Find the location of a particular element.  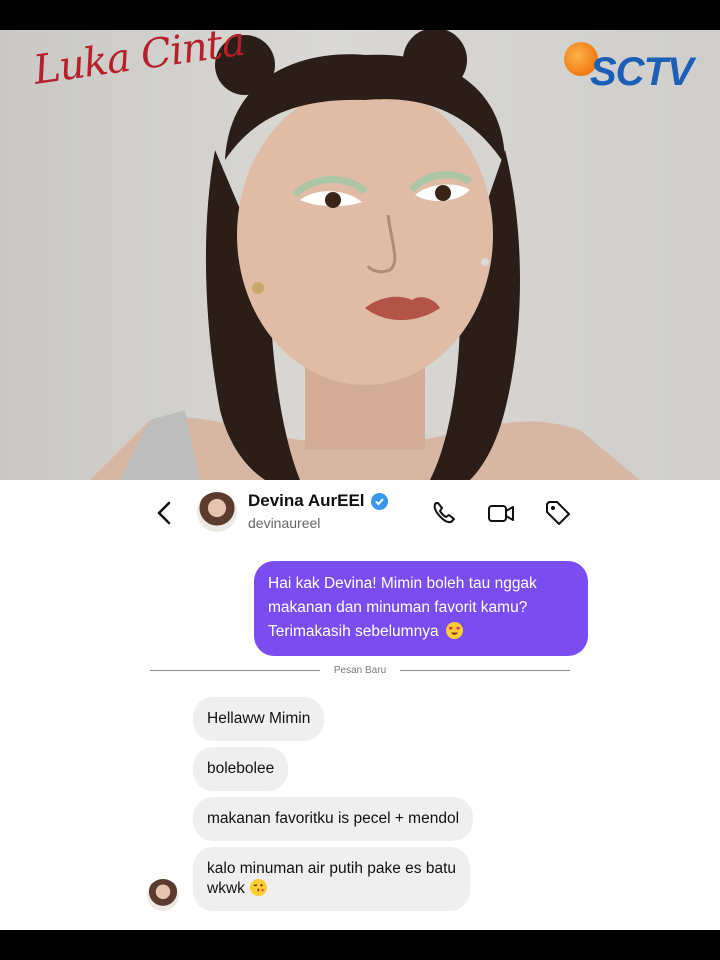

outgoing-text-line: makanan dan minuman favorit kamu? is located at coordinates (398, 607).